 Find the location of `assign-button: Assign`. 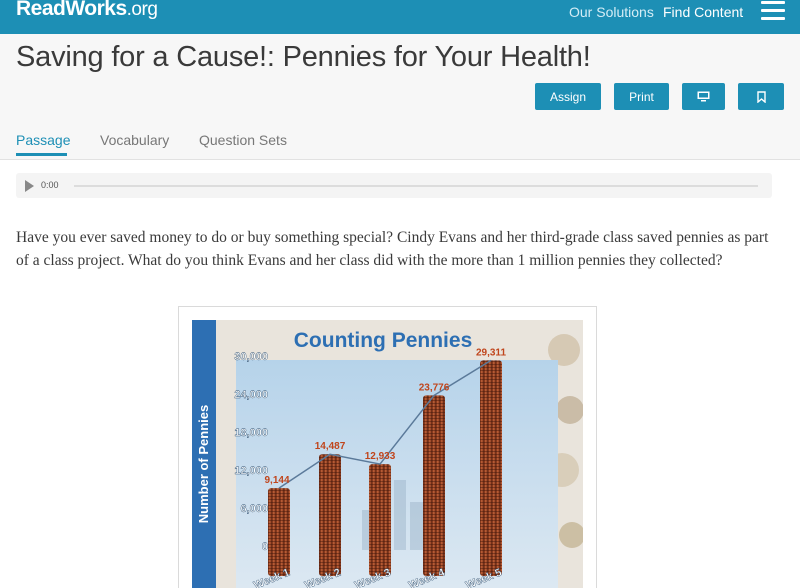

assign-button: Assign is located at coordinates (568, 96).